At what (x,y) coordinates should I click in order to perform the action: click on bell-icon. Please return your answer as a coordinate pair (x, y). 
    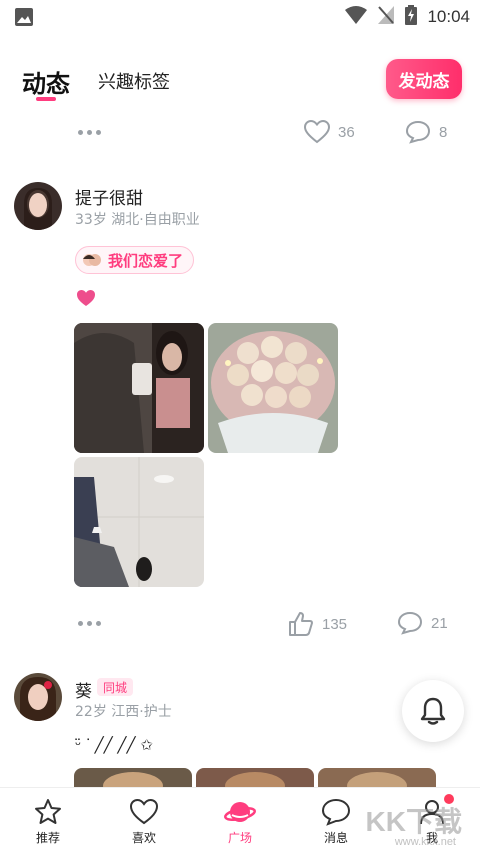
    Looking at the image, I should click on (433, 711).